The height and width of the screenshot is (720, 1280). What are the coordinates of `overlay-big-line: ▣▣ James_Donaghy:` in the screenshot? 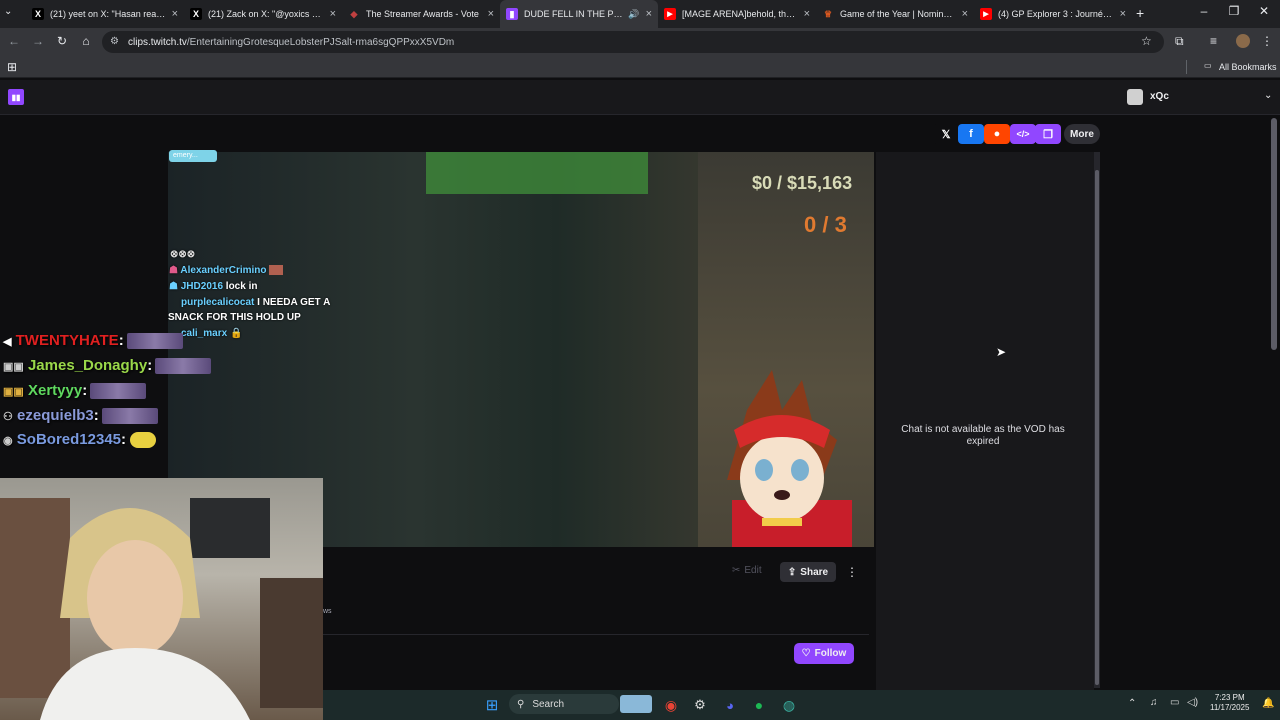 It's located at (107, 366).